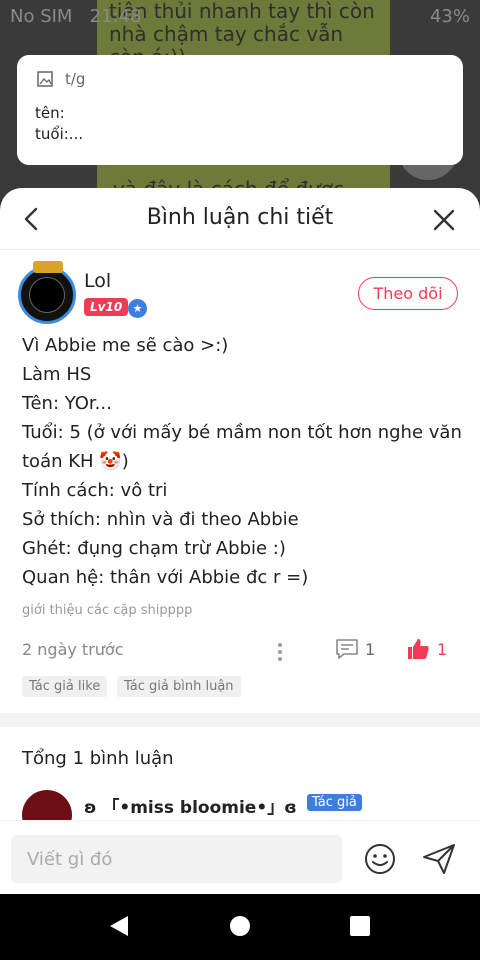 The height and width of the screenshot is (960, 480). I want to click on avatar-frame-crown, so click(48, 267).